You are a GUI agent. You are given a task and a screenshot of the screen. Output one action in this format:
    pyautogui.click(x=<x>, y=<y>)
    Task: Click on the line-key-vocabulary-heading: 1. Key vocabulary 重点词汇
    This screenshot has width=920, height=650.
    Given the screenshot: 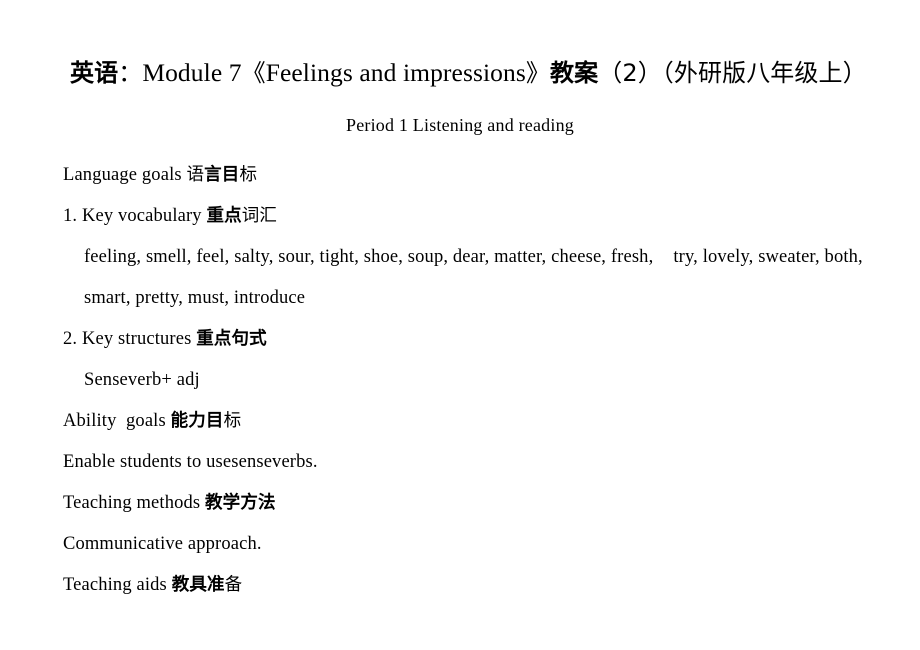 What is the action you would take?
    pyautogui.click(x=460, y=216)
    